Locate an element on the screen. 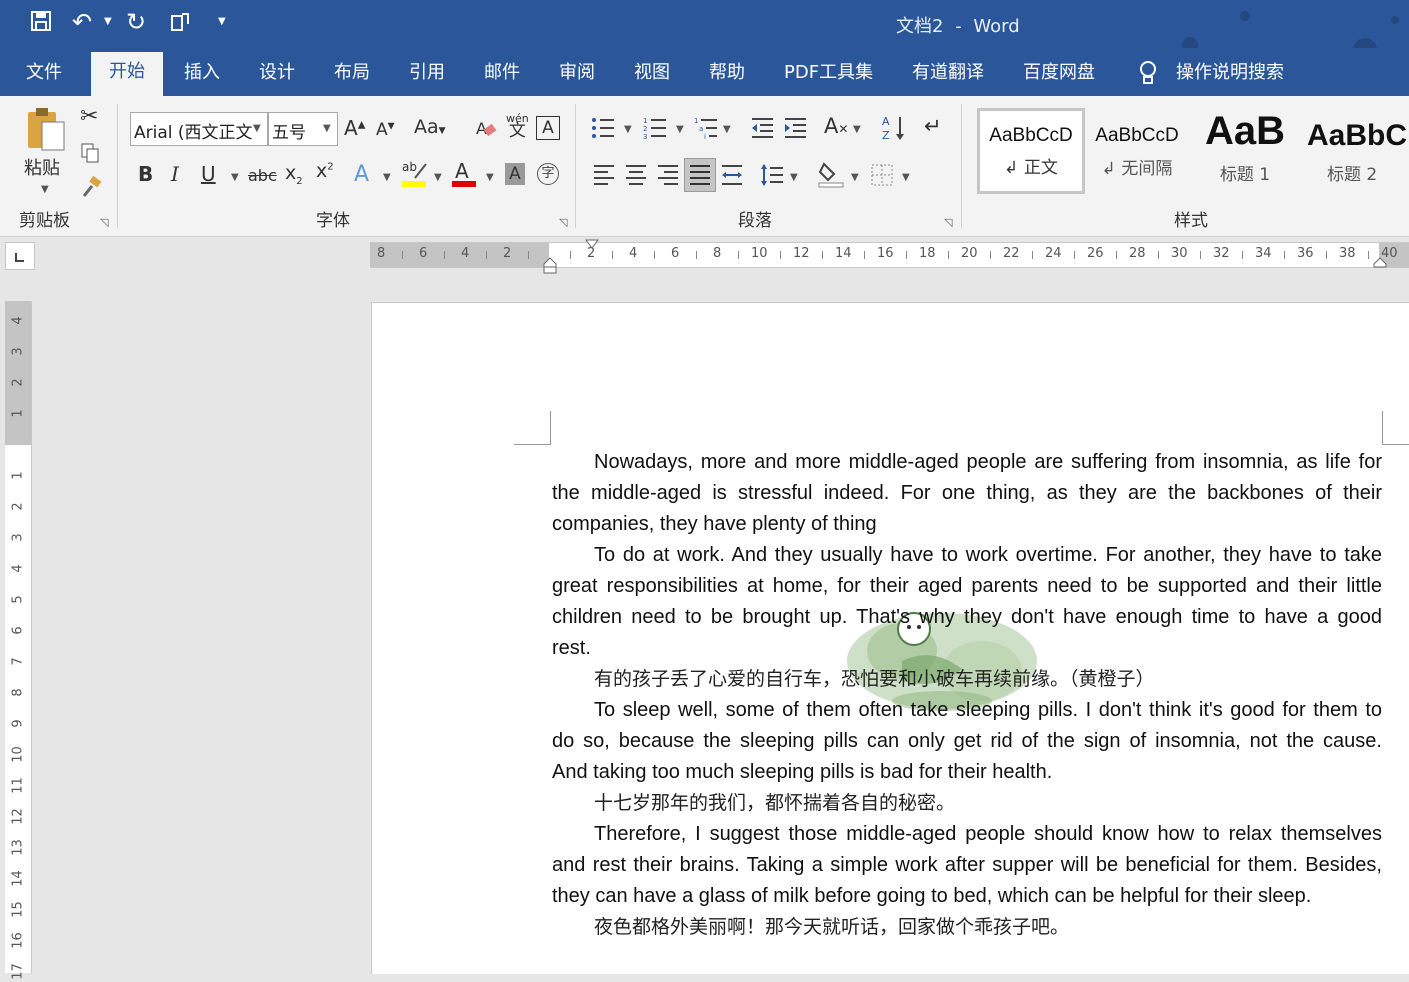 The height and width of the screenshot is (982, 1409). ruler-number: 10 is located at coordinates (759, 253).